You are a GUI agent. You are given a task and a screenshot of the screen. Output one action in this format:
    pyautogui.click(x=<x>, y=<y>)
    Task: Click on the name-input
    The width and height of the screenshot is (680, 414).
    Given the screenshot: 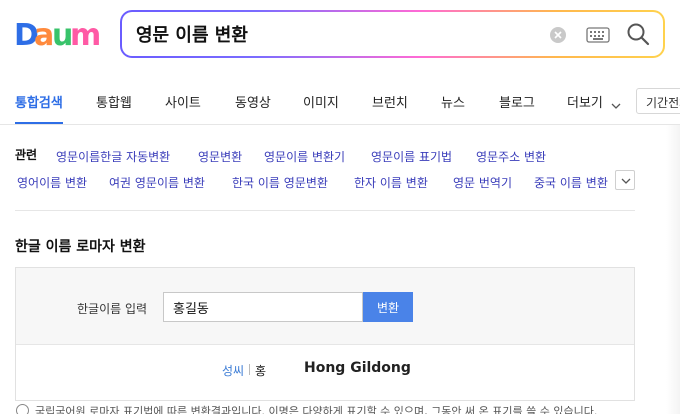 What is the action you would take?
    pyautogui.click(x=263, y=307)
    